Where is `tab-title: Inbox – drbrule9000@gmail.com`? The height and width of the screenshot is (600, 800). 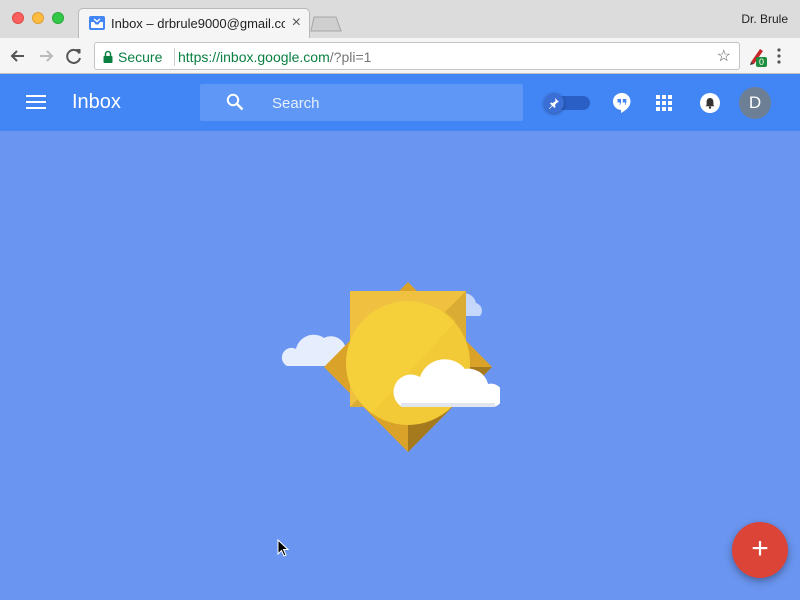 tab-title: Inbox – drbrule9000@gmail.com is located at coordinates (198, 23).